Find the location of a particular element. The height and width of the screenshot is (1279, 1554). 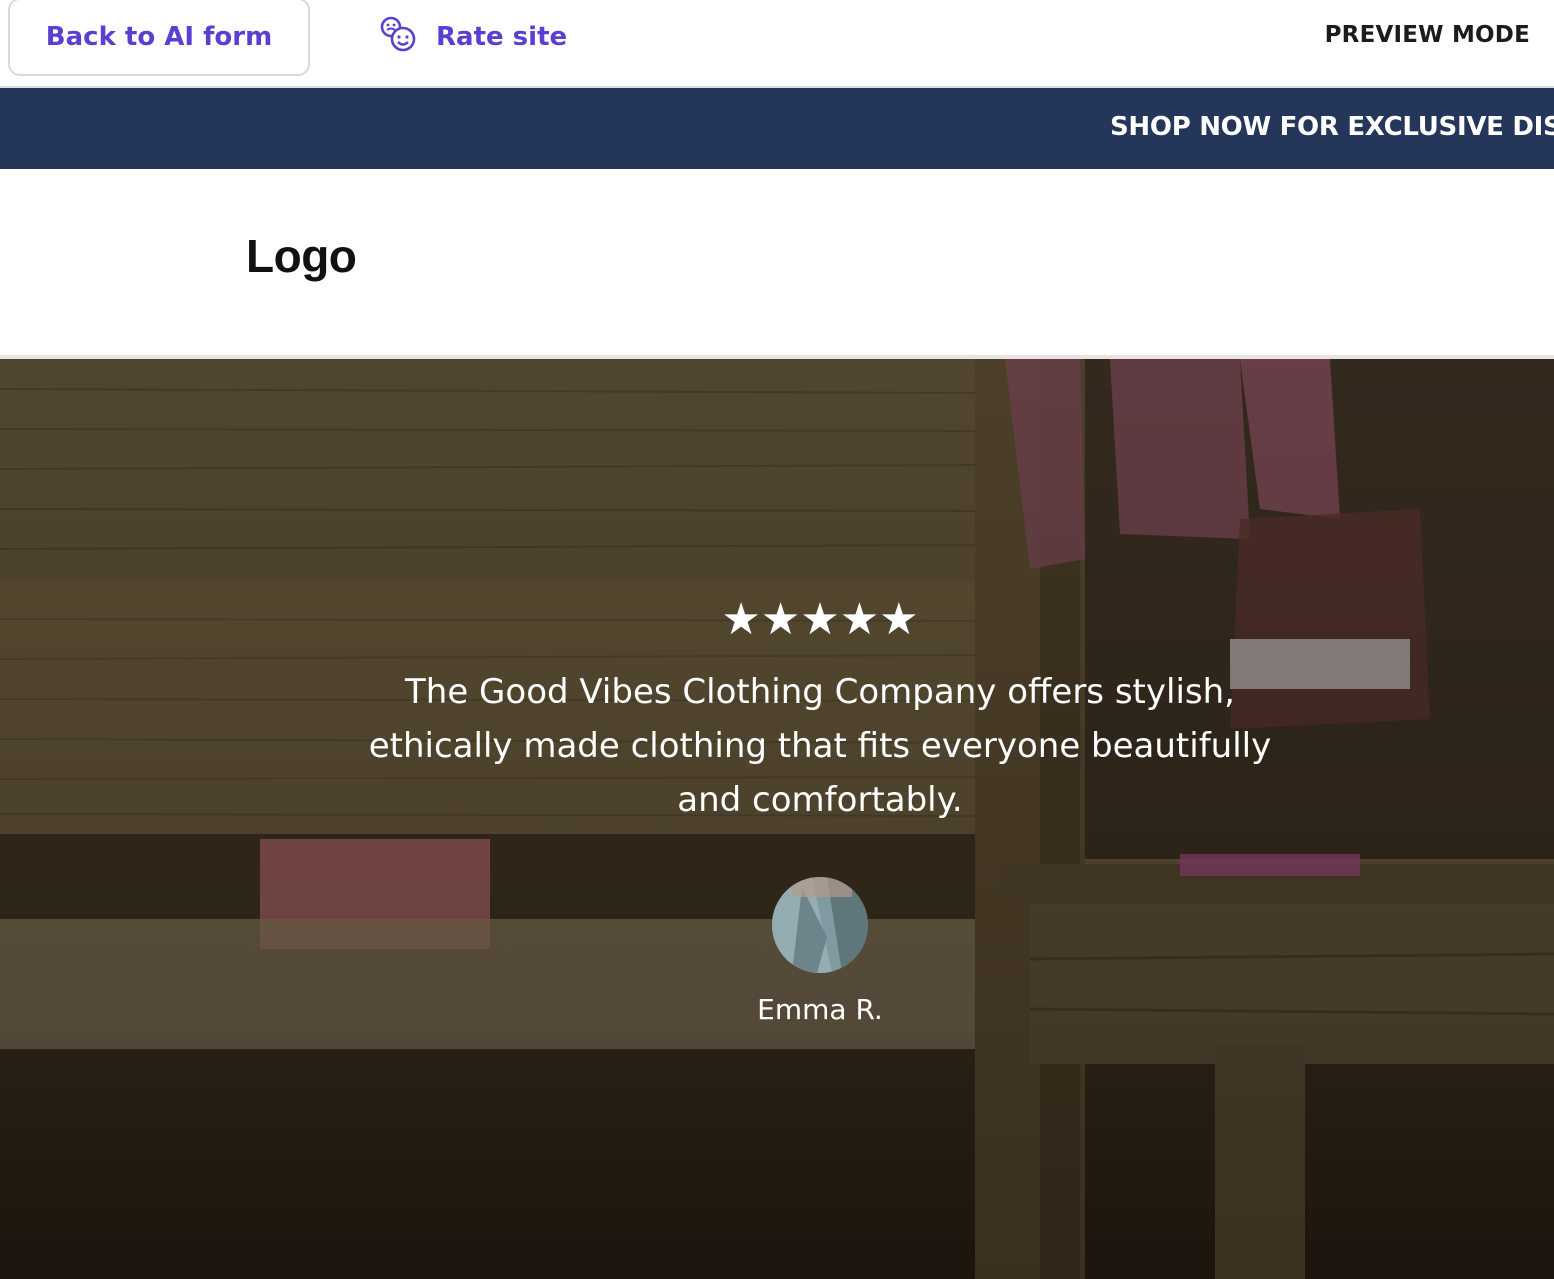

announcement-bar: SHOP NOW FOR EXCLUSIVE DISC is located at coordinates (777, 128).